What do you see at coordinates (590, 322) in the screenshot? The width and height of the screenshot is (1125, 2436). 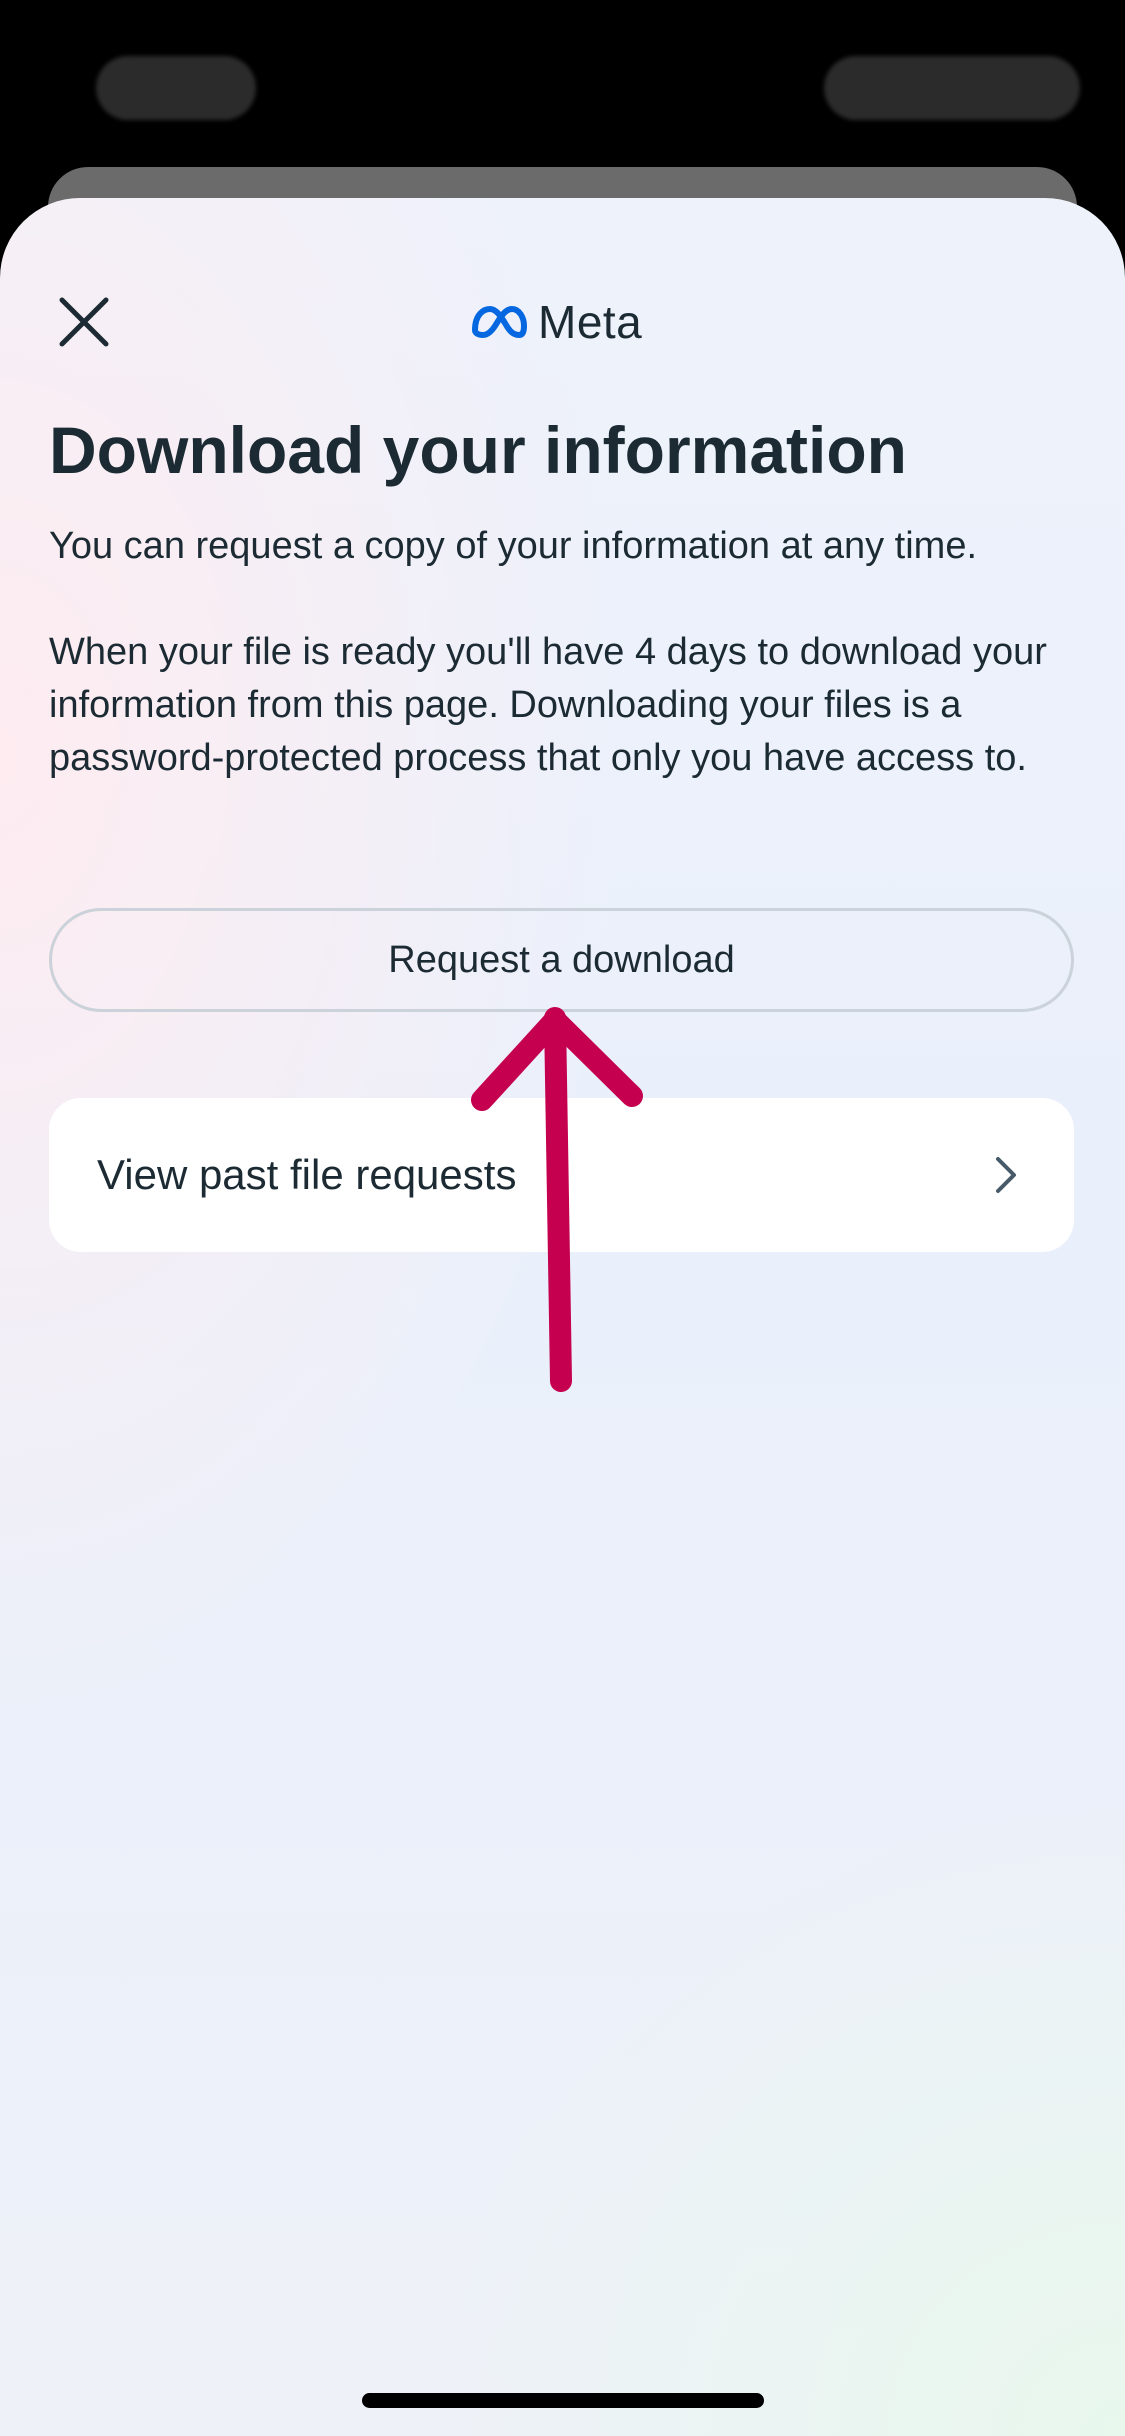 I see `meta-logo-text: Meta` at bounding box center [590, 322].